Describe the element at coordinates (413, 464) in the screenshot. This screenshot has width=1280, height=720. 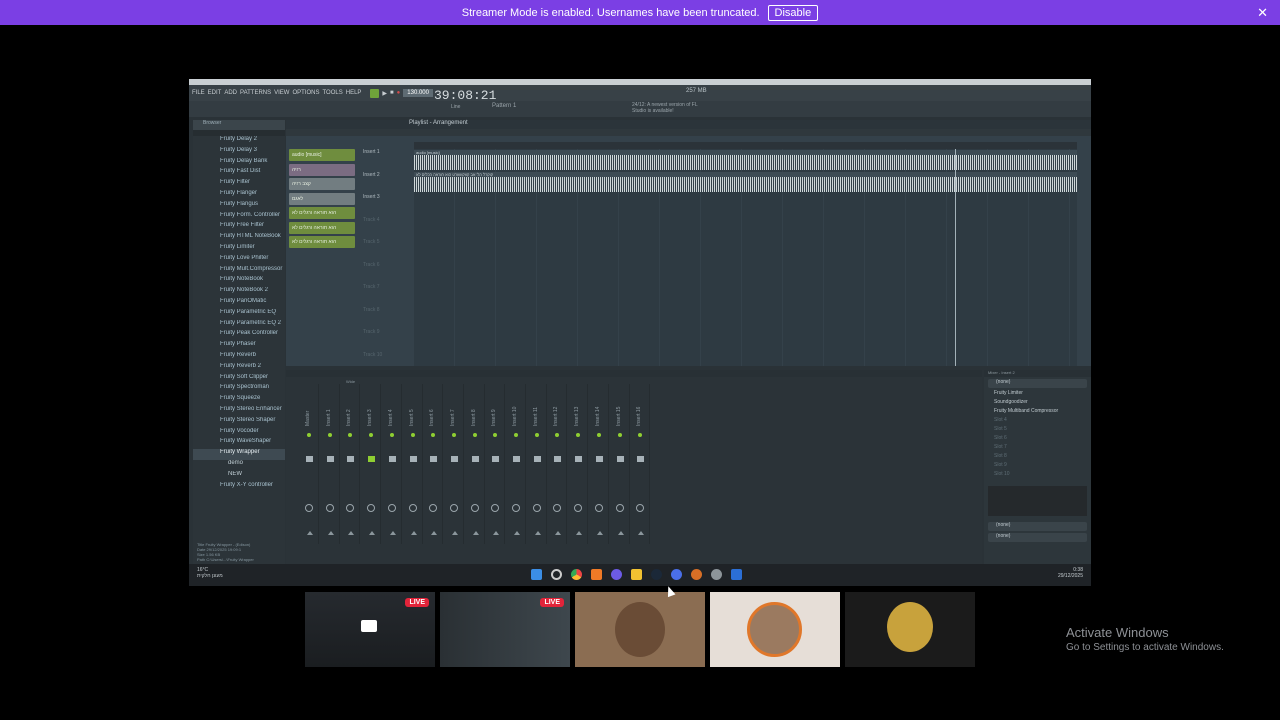
I see `mixer-strip: Insert 5` at that location.